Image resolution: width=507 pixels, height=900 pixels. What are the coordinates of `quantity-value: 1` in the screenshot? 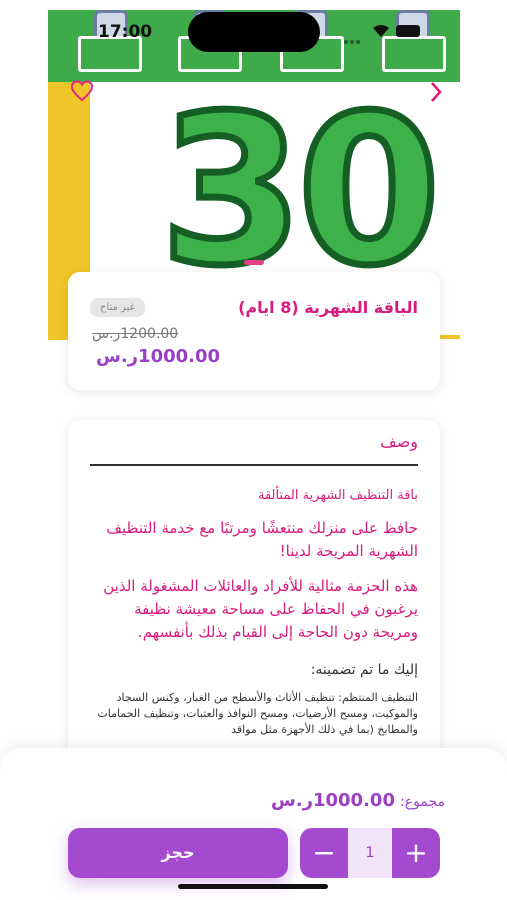 It's located at (370, 853).